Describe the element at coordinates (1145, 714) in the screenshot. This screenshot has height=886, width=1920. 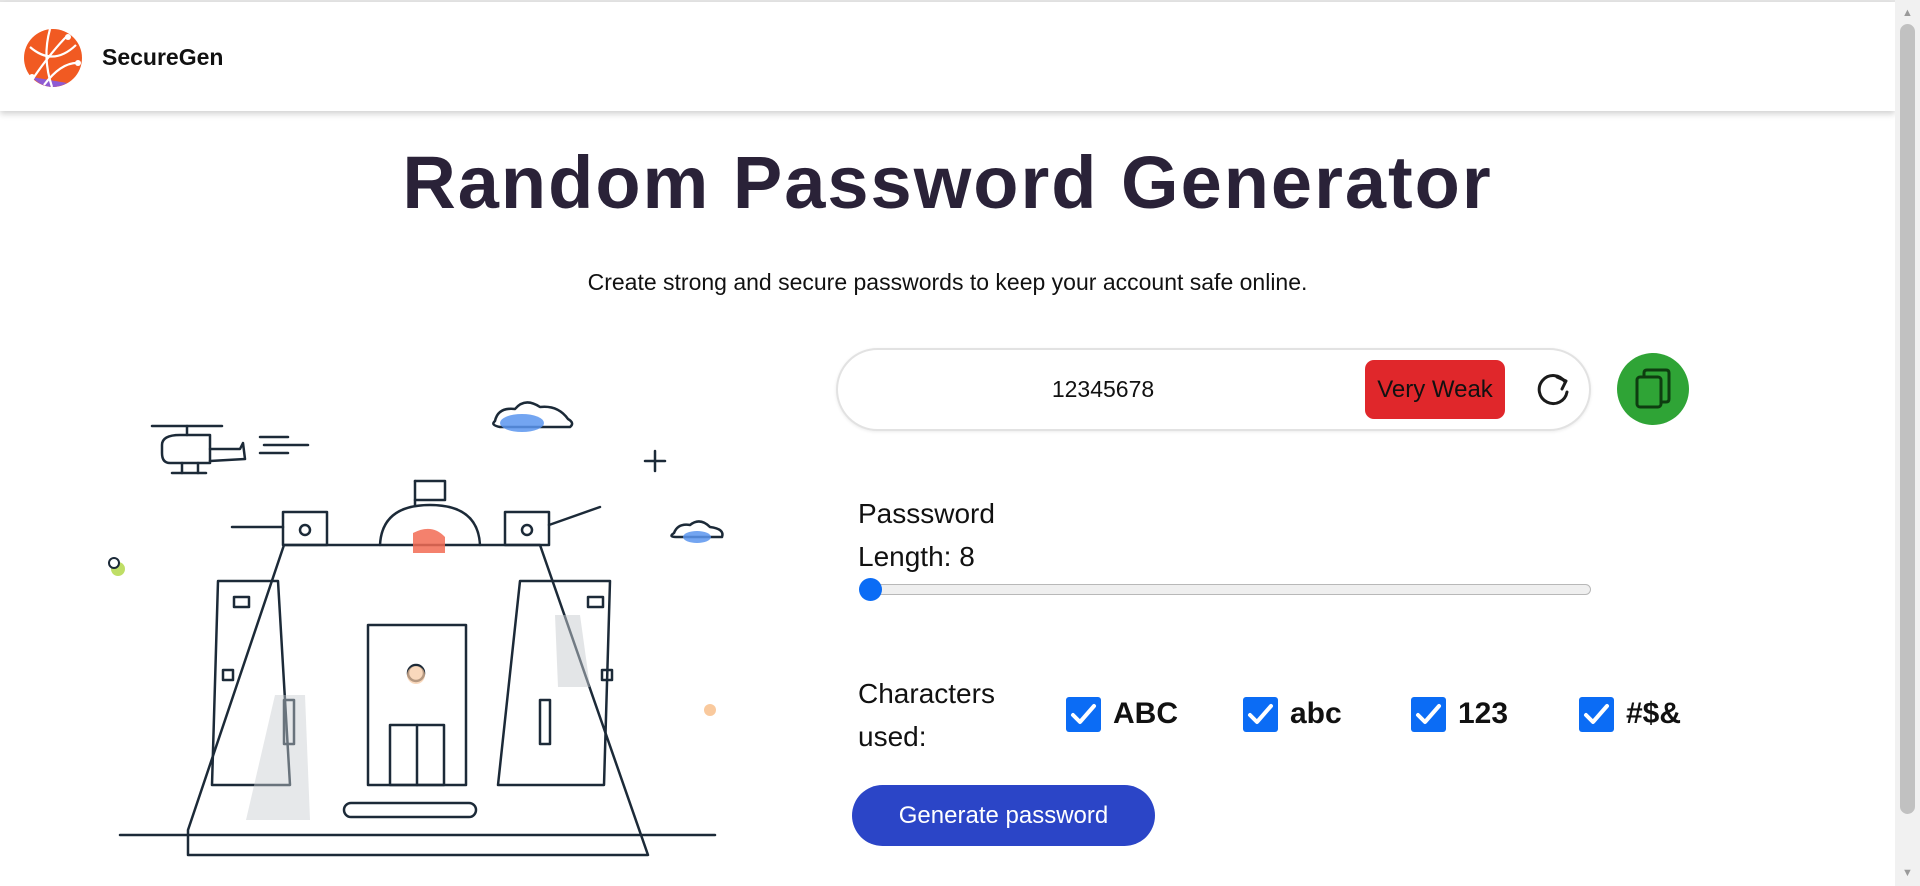
I see `uppercase-label: ABC` at that location.